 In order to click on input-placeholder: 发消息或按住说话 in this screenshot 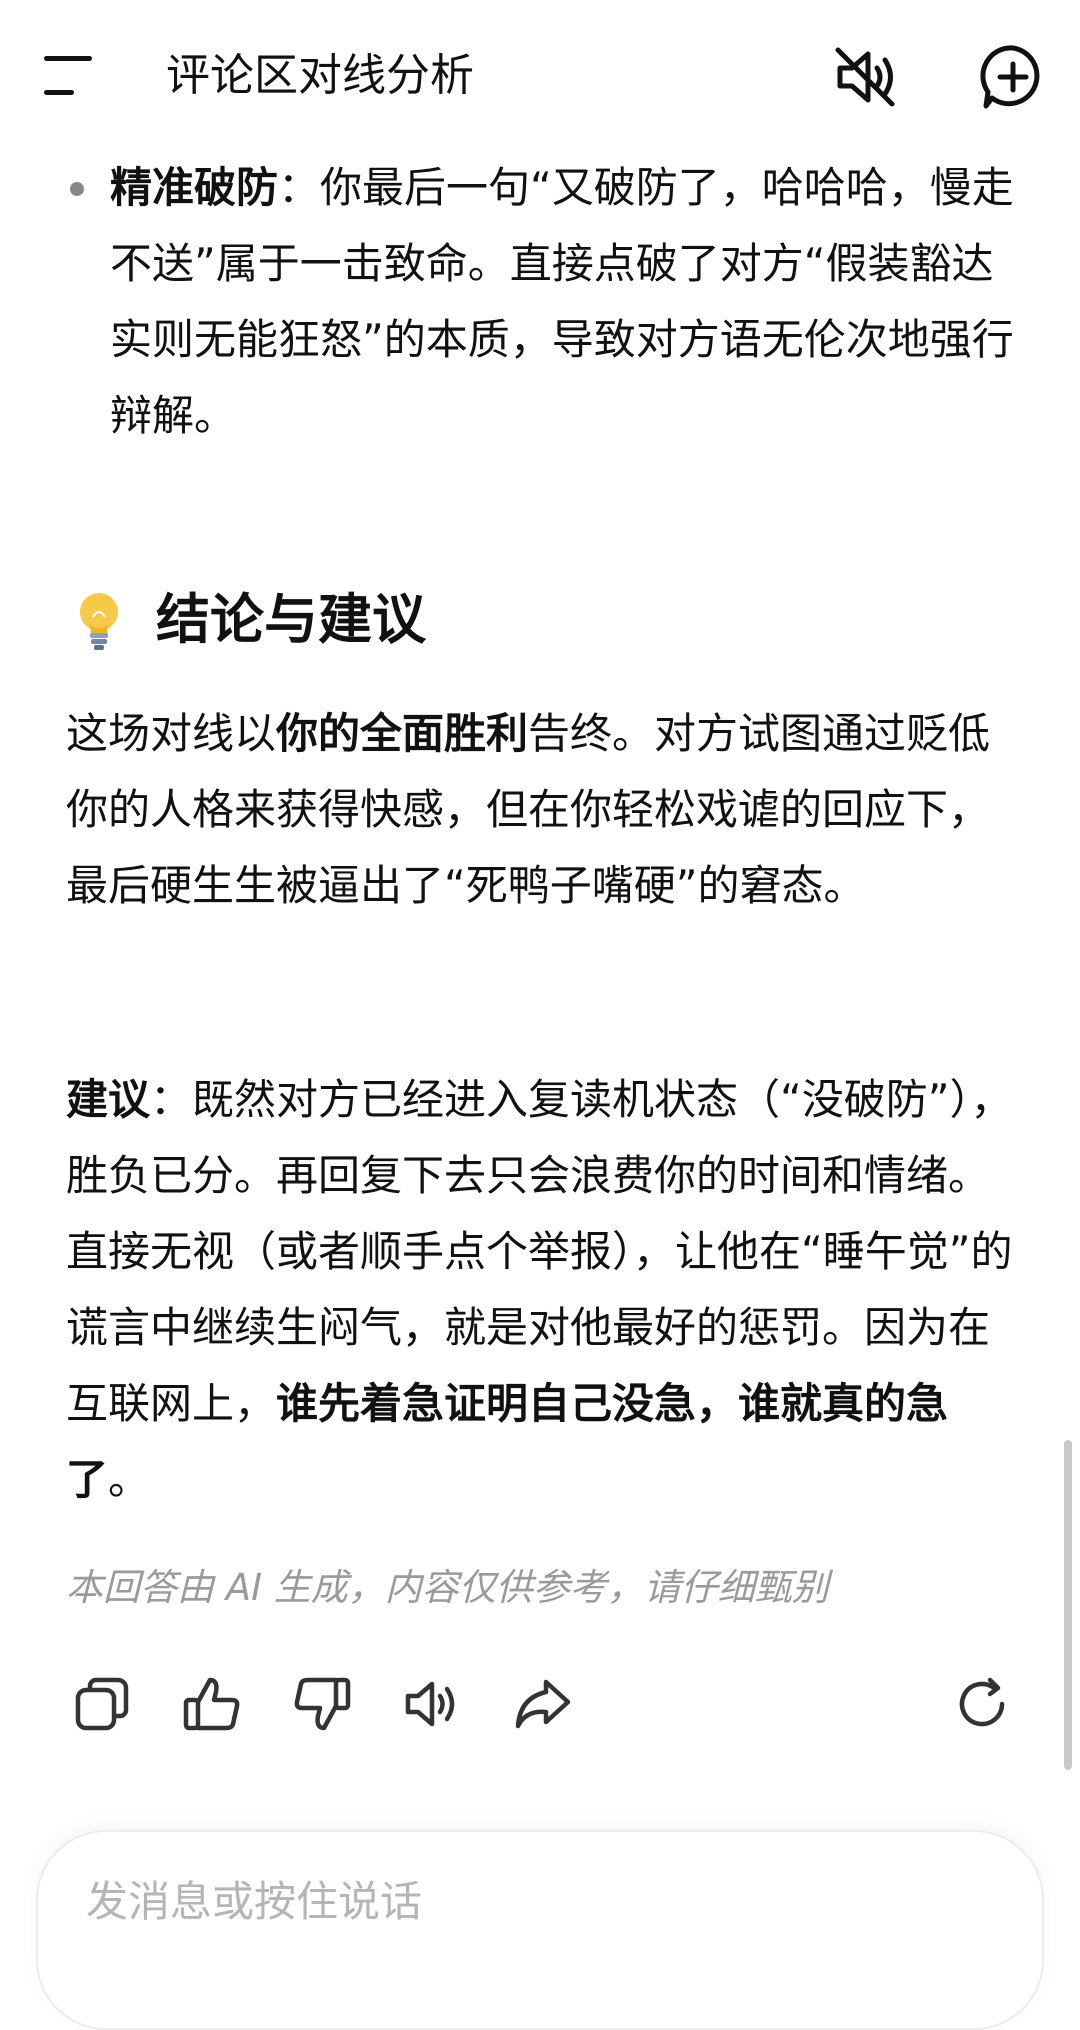, I will do `click(254, 1901)`.